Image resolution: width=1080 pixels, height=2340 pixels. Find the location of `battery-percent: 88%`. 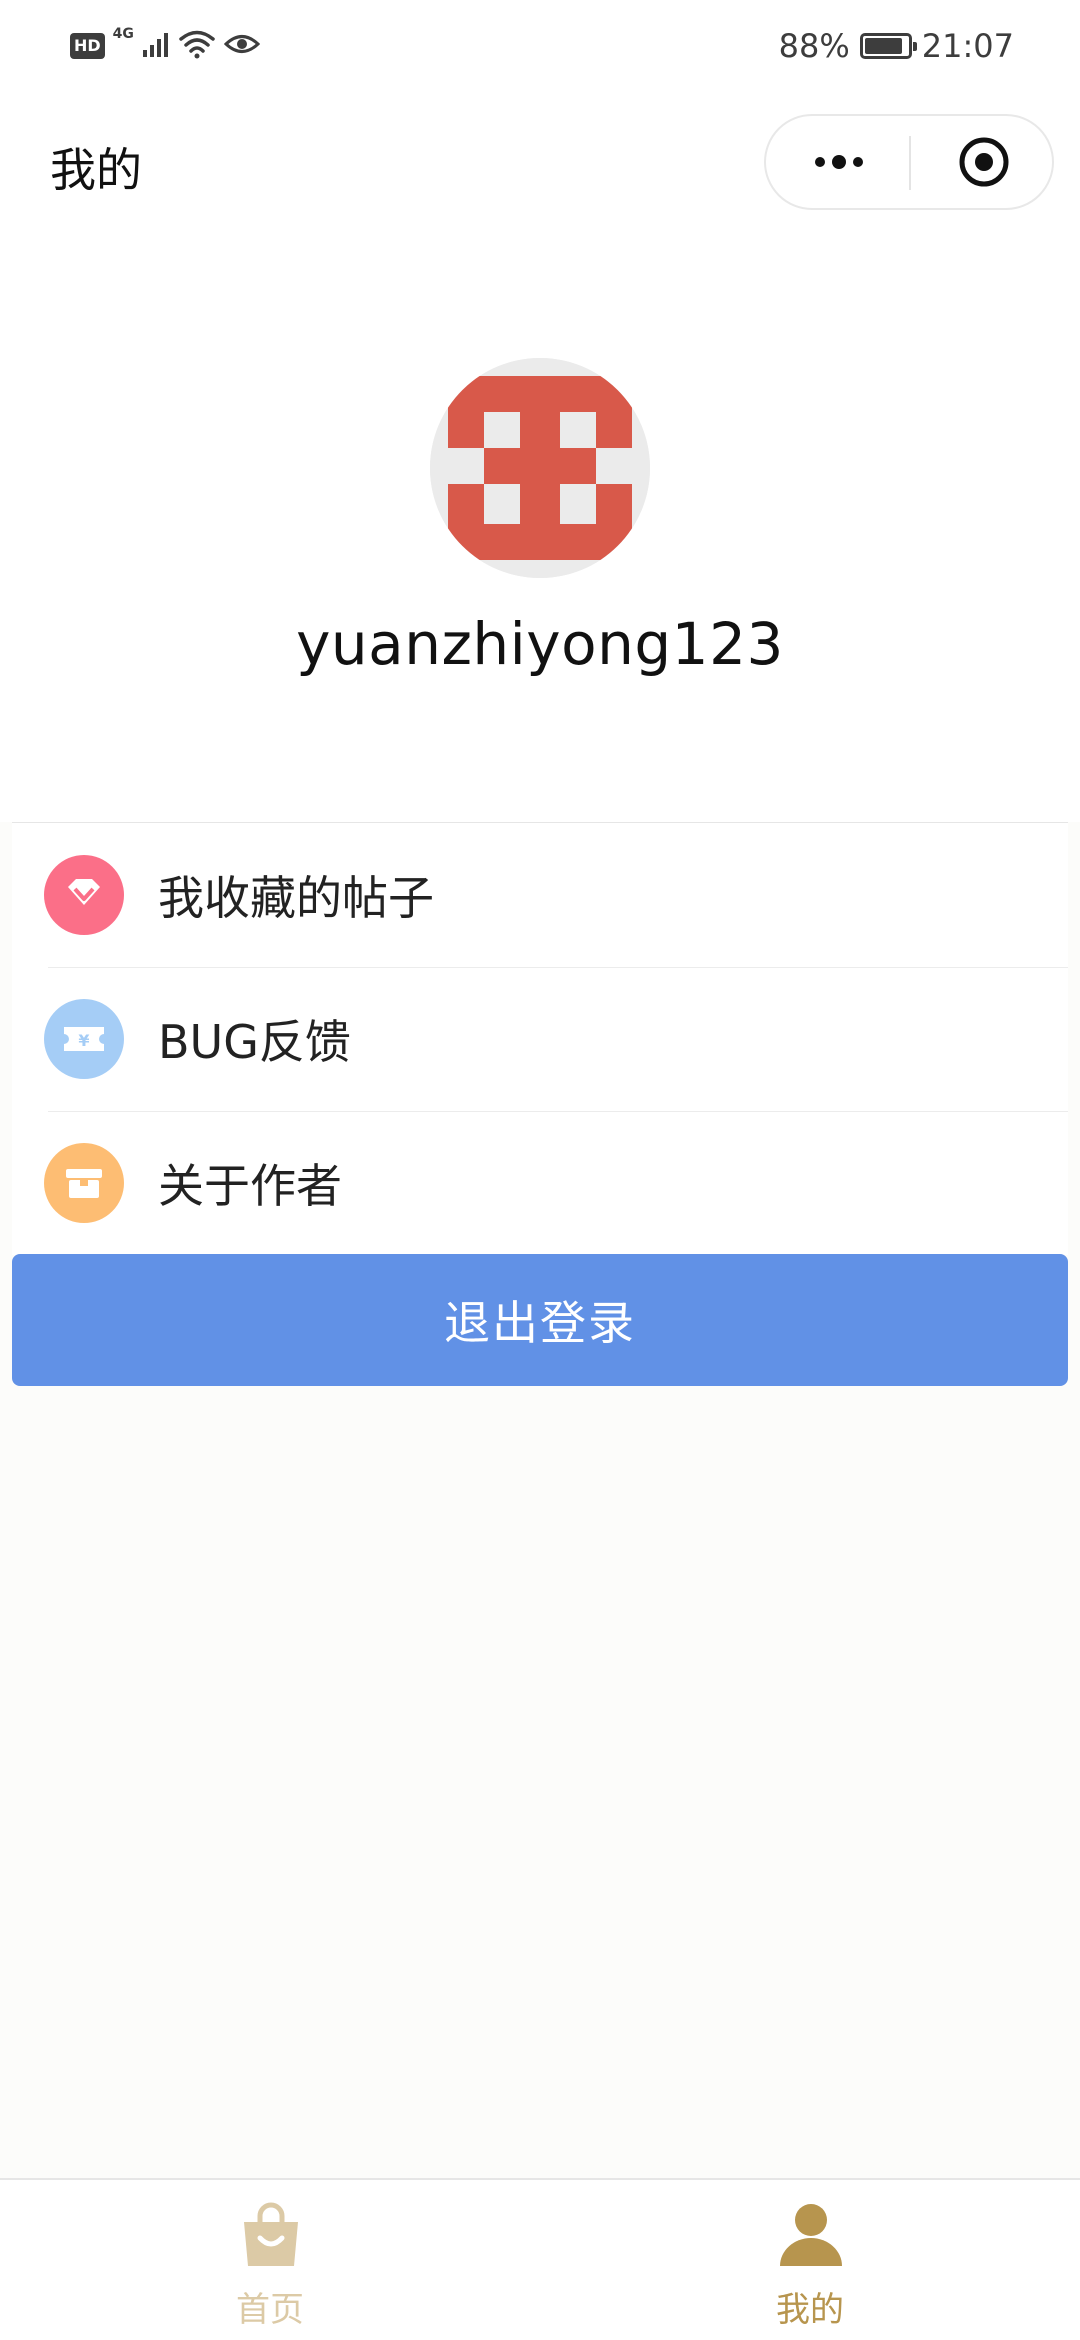

battery-percent: 88% is located at coordinates (814, 46).